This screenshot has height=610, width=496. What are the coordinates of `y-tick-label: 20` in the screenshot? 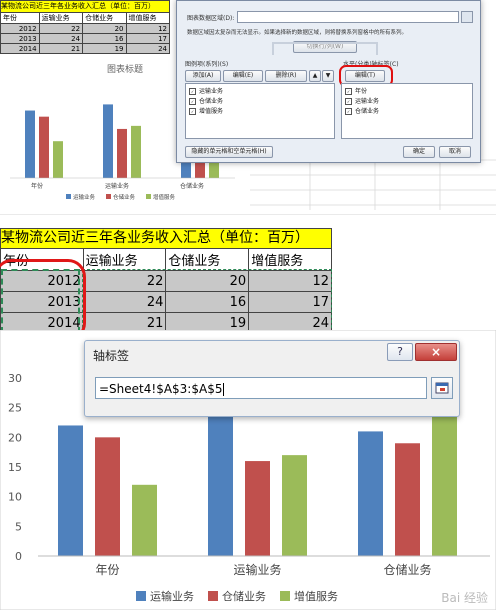 It's located at (15, 437).